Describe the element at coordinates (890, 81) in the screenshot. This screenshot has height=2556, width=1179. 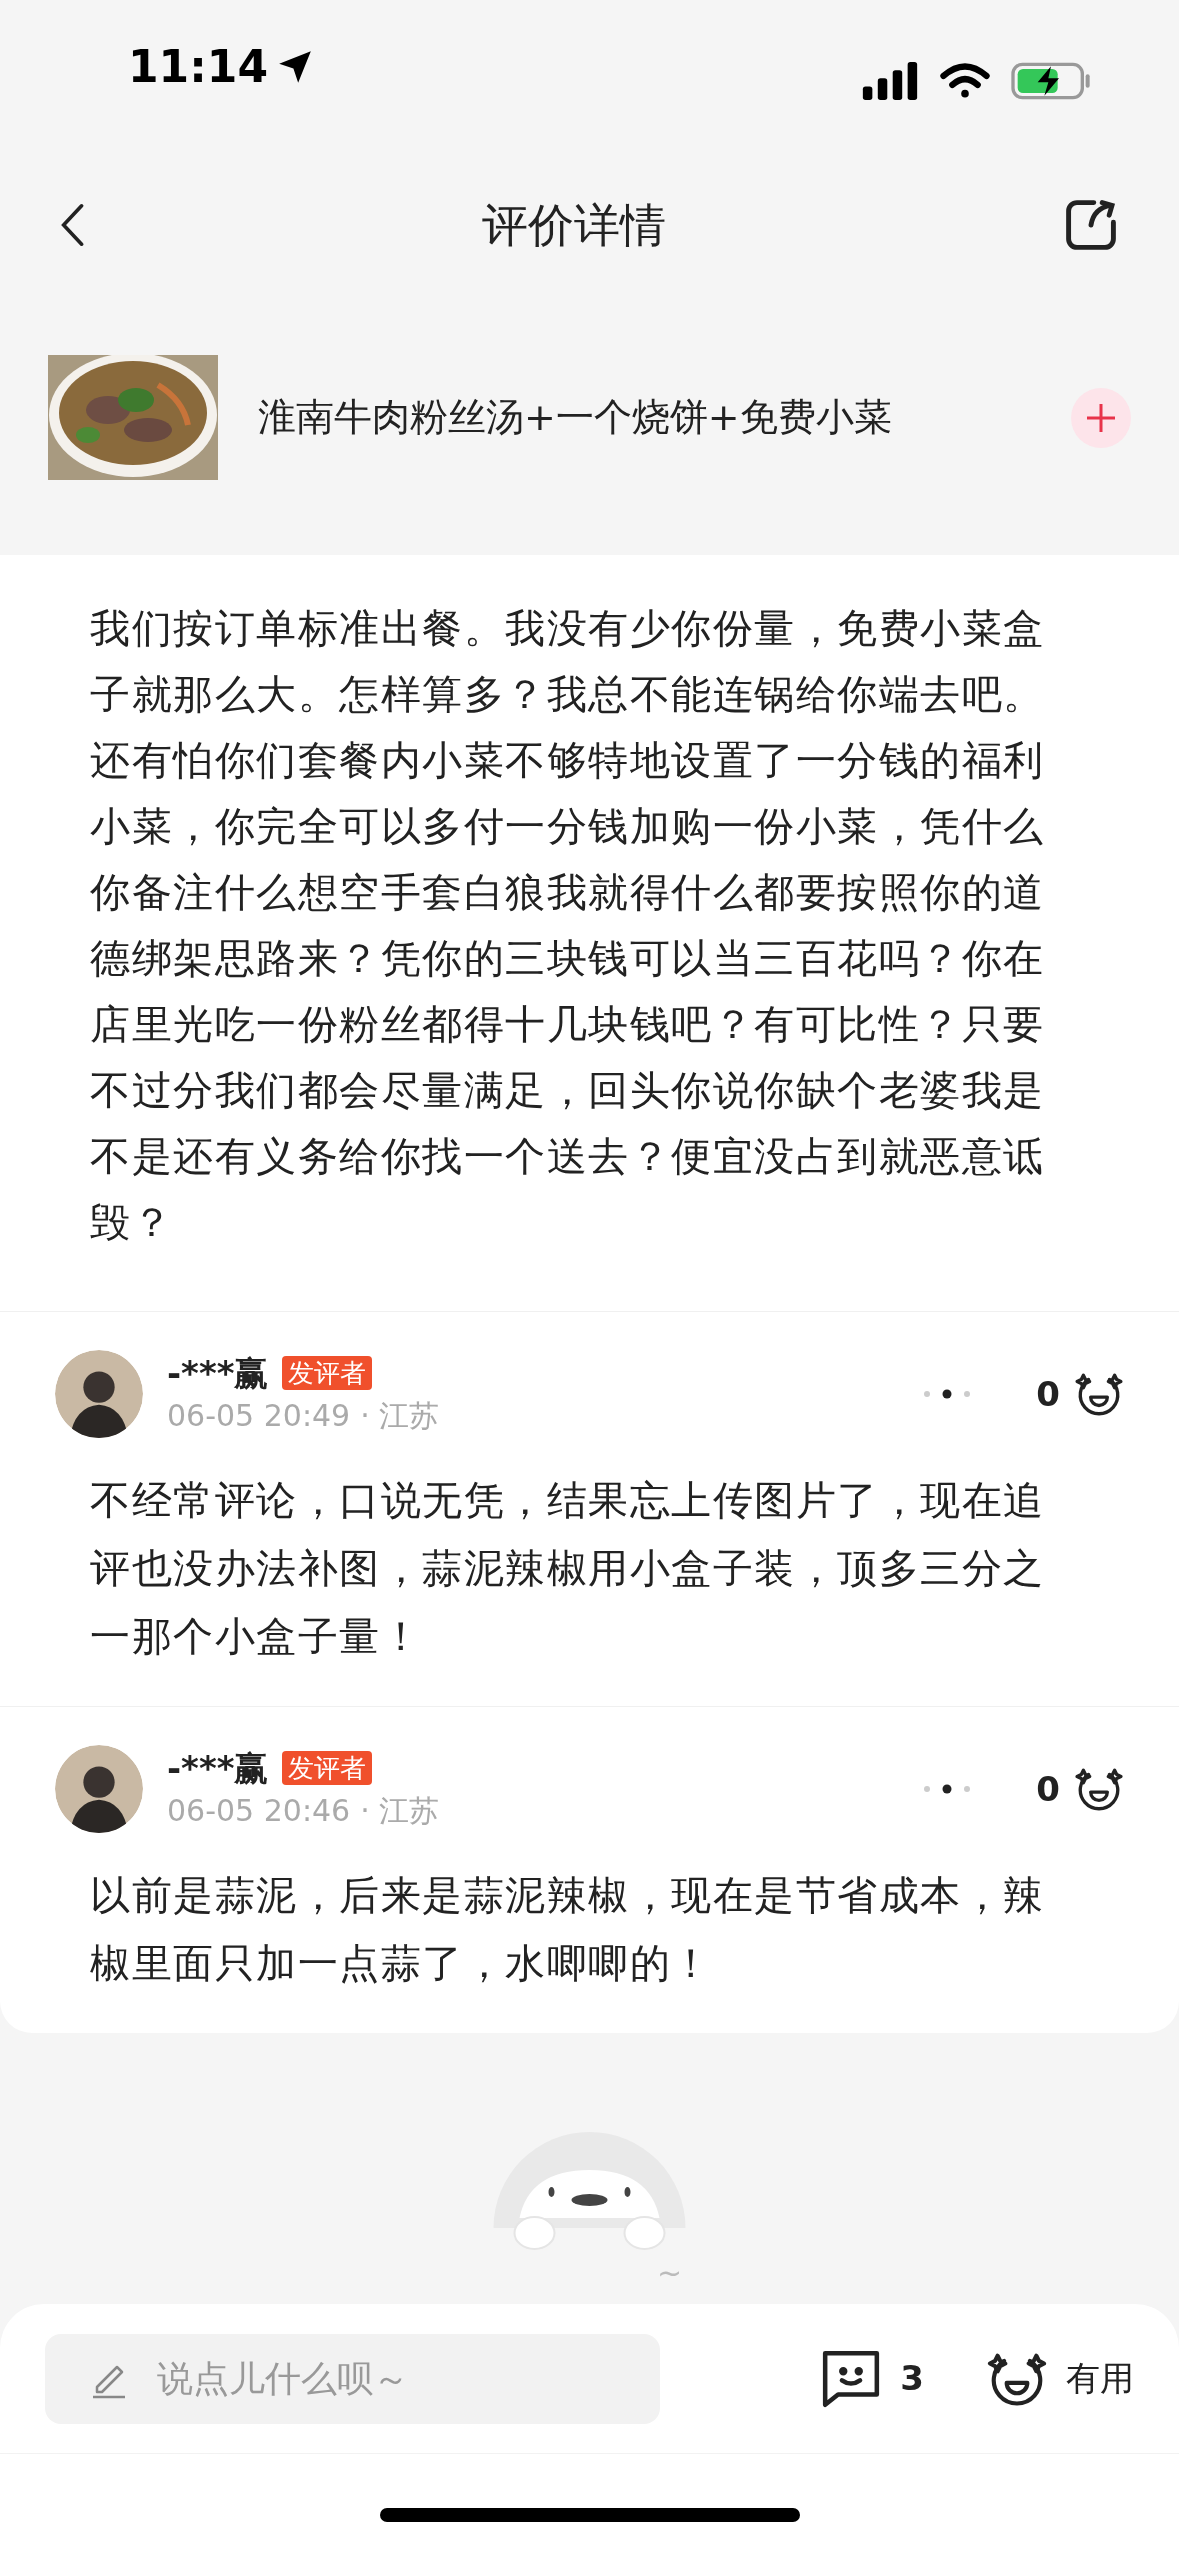
I see `signal-icon` at that location.